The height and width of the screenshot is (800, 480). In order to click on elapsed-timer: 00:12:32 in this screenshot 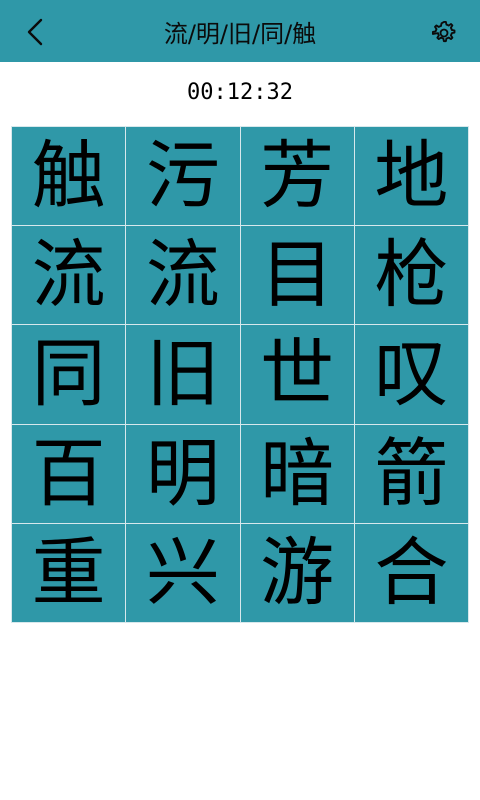, I will do `click(240, 92)`.